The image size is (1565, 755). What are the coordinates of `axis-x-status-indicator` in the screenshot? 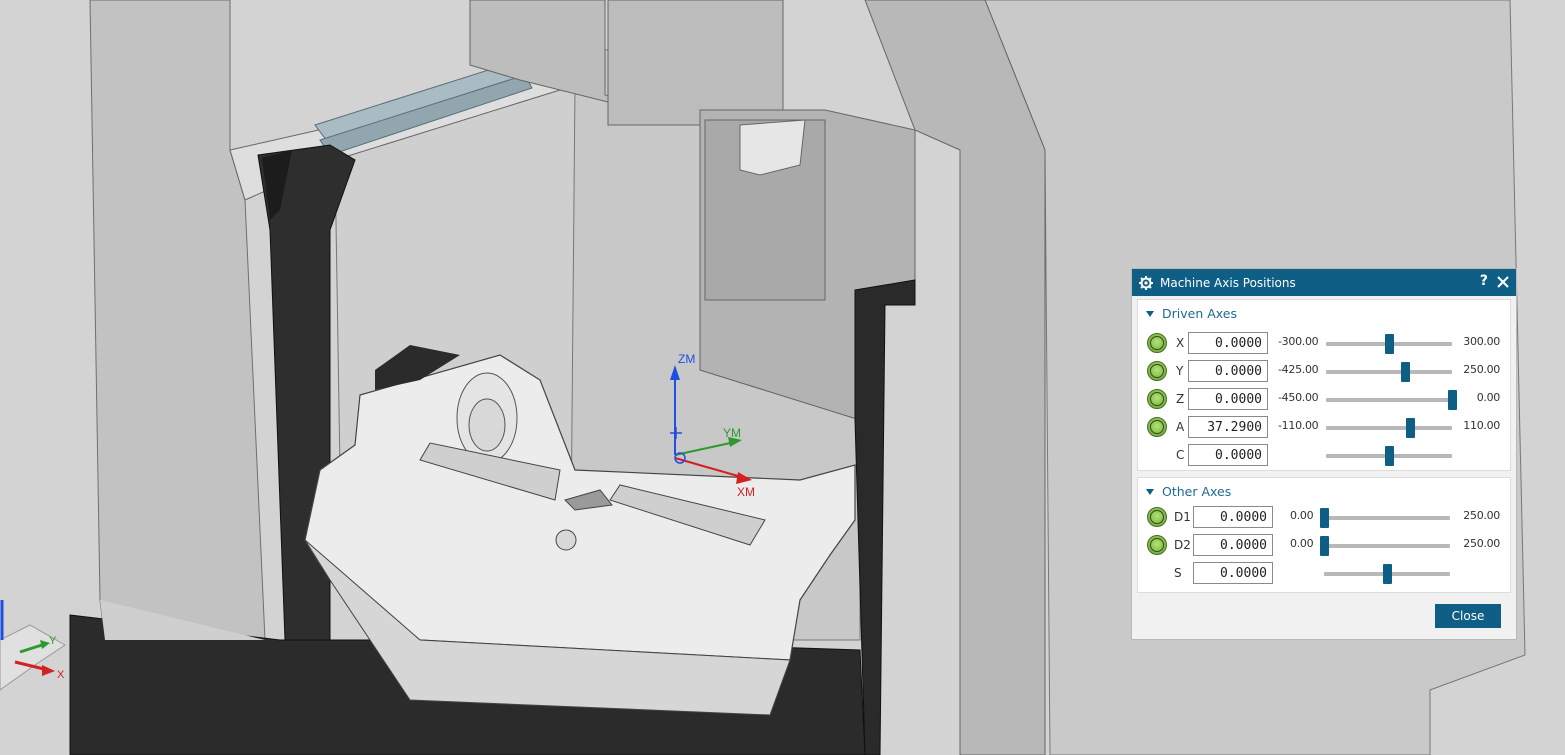 It's located at (1157, 343).